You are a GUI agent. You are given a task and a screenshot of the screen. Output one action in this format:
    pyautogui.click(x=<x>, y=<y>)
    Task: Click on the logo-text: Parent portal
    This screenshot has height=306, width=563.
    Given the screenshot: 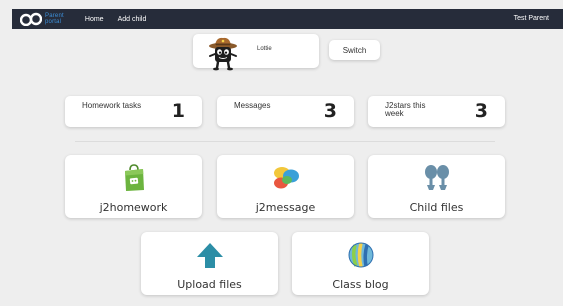 What is the action you would take?
    pyautogui.click(x=54, y=19)
    